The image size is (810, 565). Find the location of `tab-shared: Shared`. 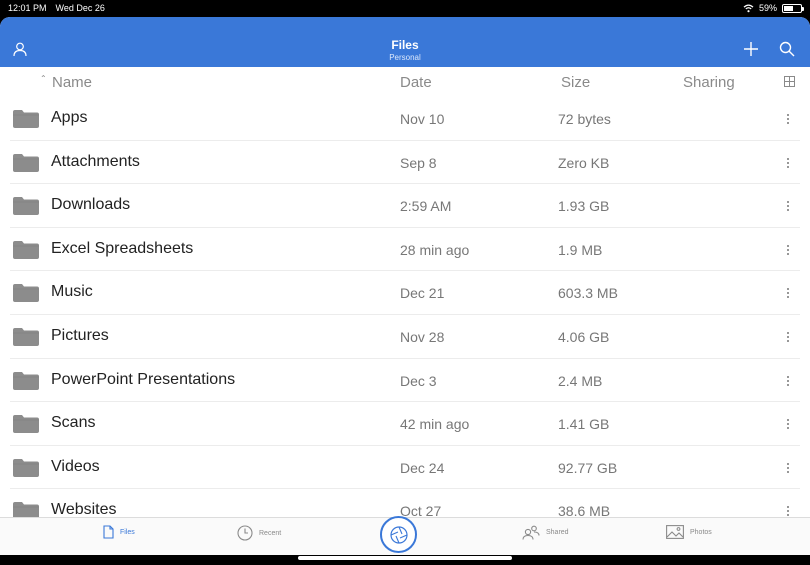

tab-shared: Shared is located at coordinates (545, 532).